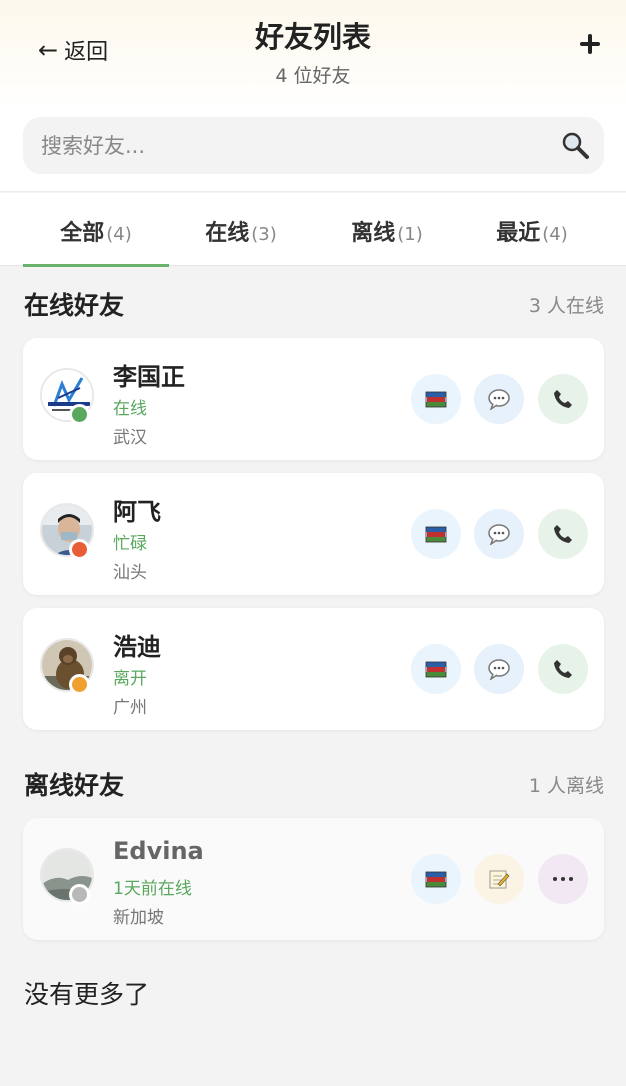 This screenshot has width=626, height=1086. Describe the element at coordinates (87, 994) in the screenshot. I see `end-of-list-text: 没有更多了` at that location.